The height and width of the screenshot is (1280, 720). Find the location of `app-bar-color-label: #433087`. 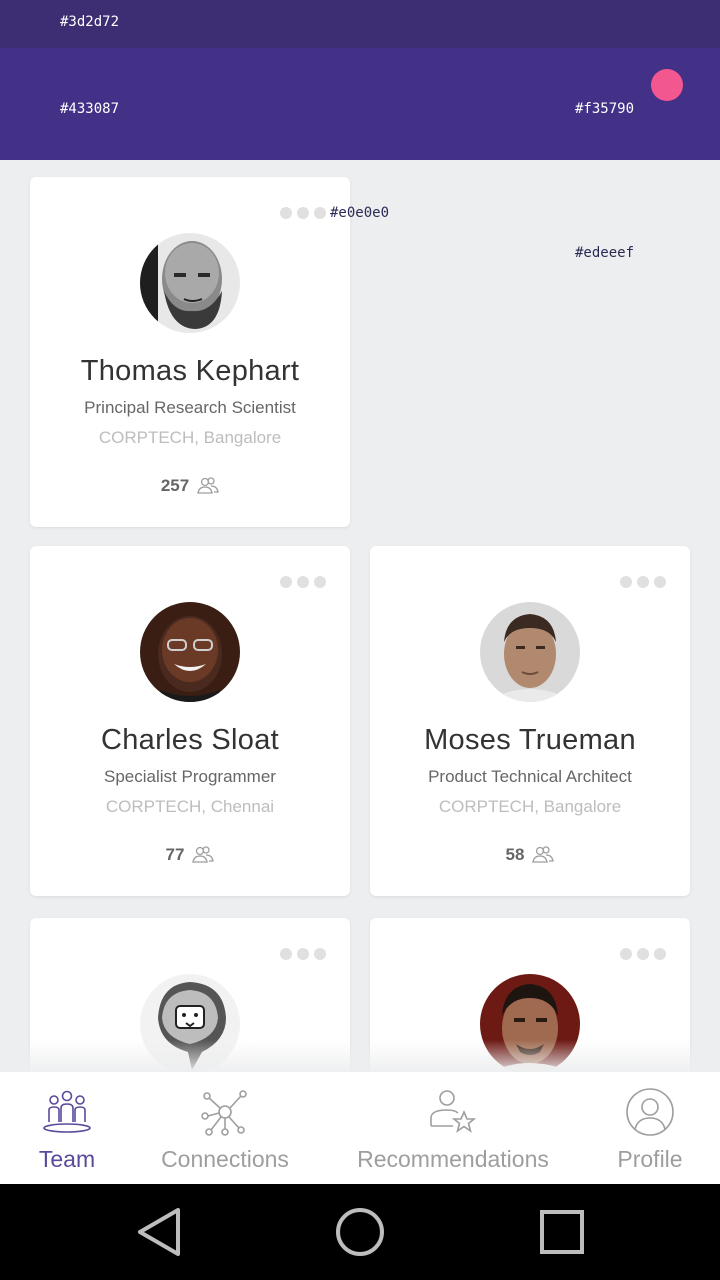

app-bar-color-label: #433087 is located at coordinates (90, 109).